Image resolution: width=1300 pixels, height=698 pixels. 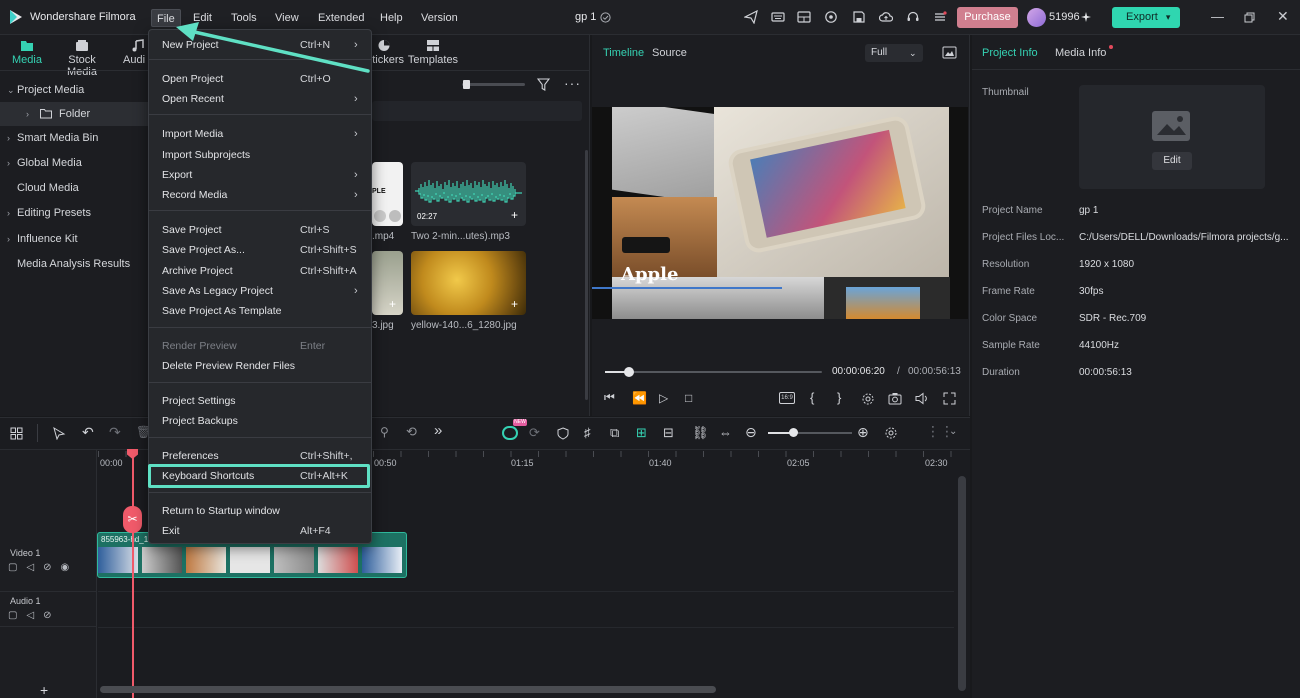 I want to click on link-icon: ⛓, so click(x=700, y=433).